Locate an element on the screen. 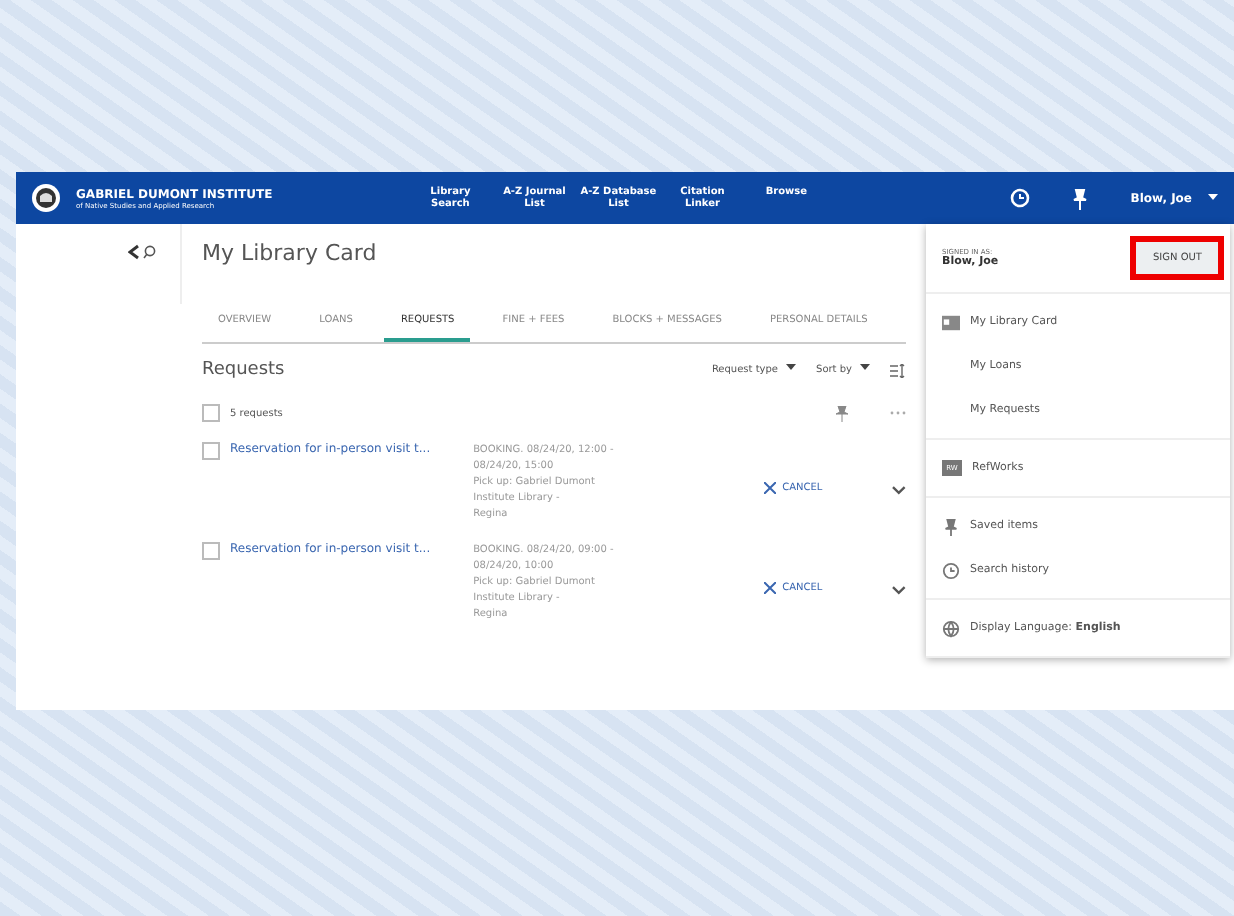 The image size is (1234, 916). logo-icon is located at coordinates (46, 198).